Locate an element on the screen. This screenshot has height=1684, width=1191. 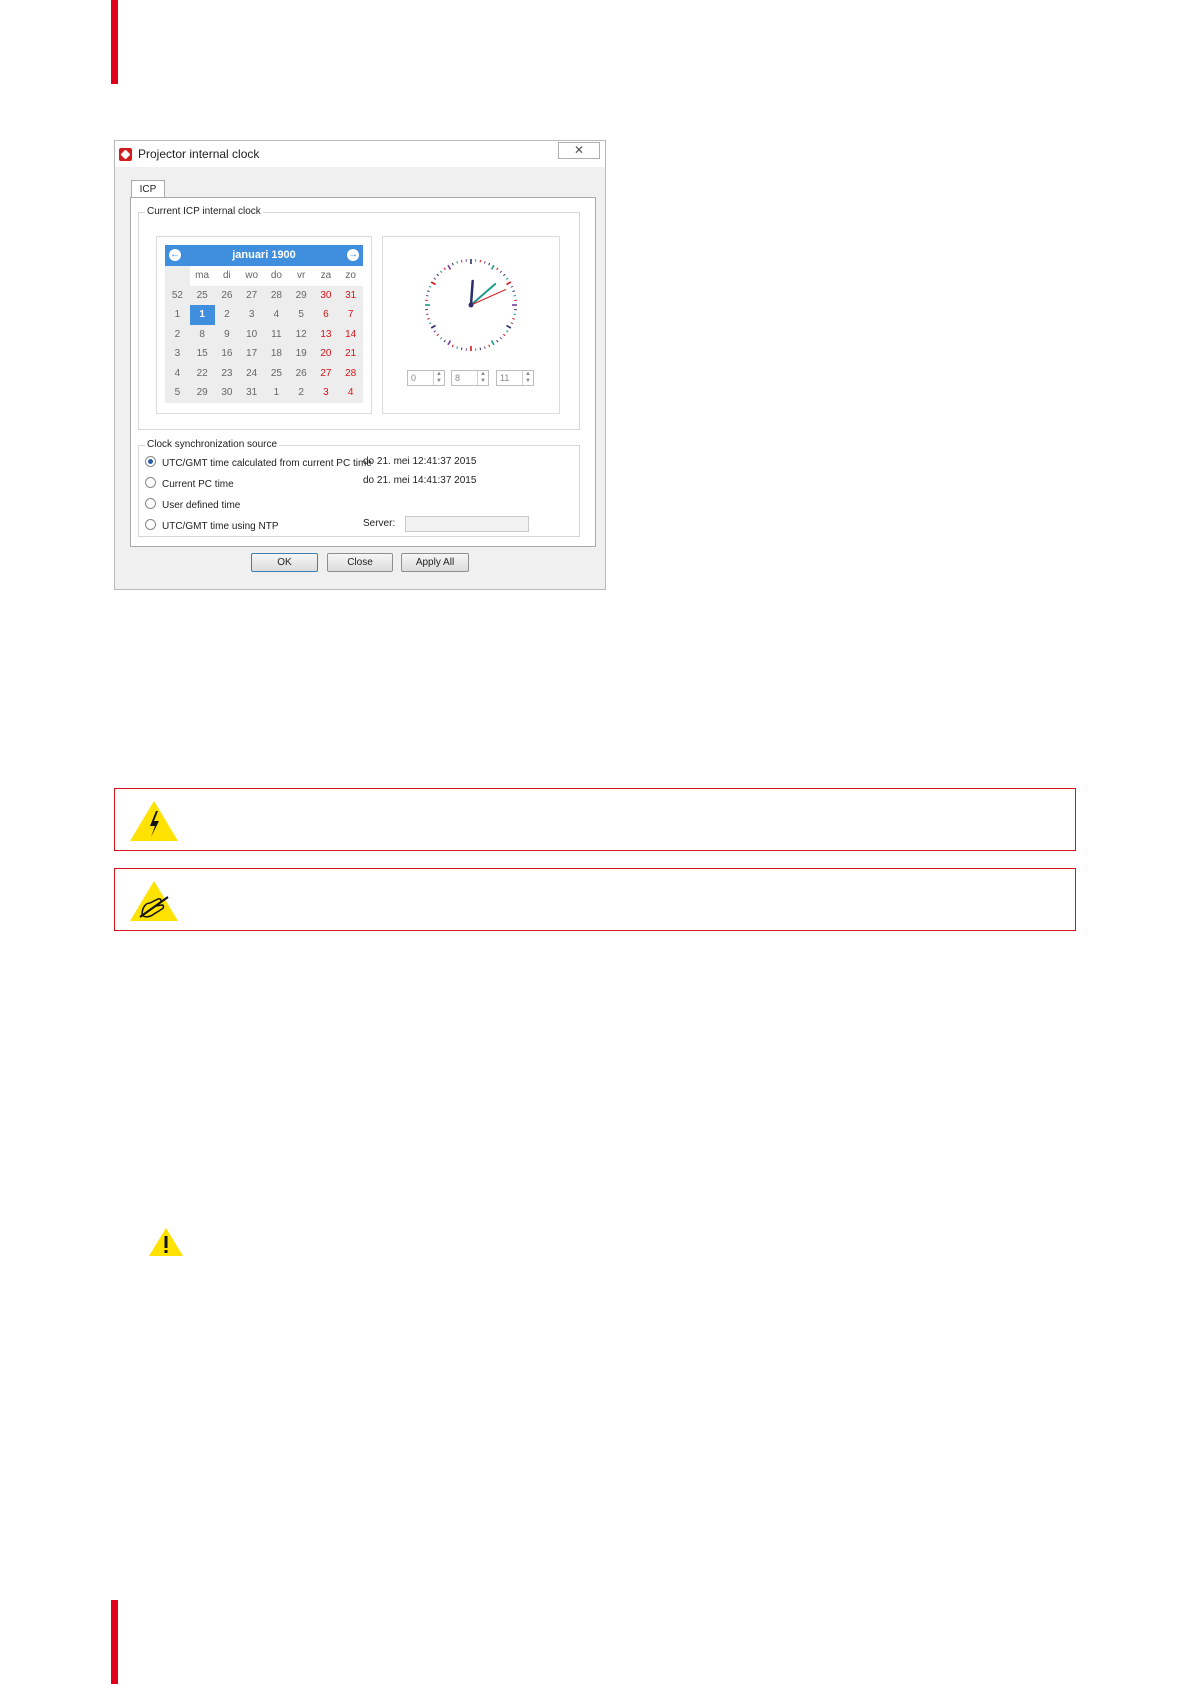
calendar-week-row: 11234567 is located at coordinates (264, 315).